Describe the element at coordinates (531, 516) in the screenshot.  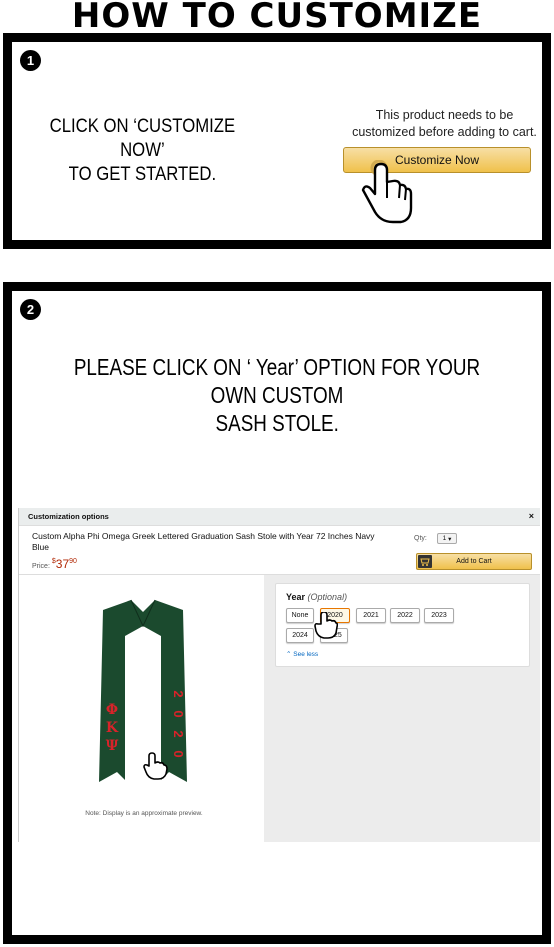
I see `close-icon: ×` at that location.